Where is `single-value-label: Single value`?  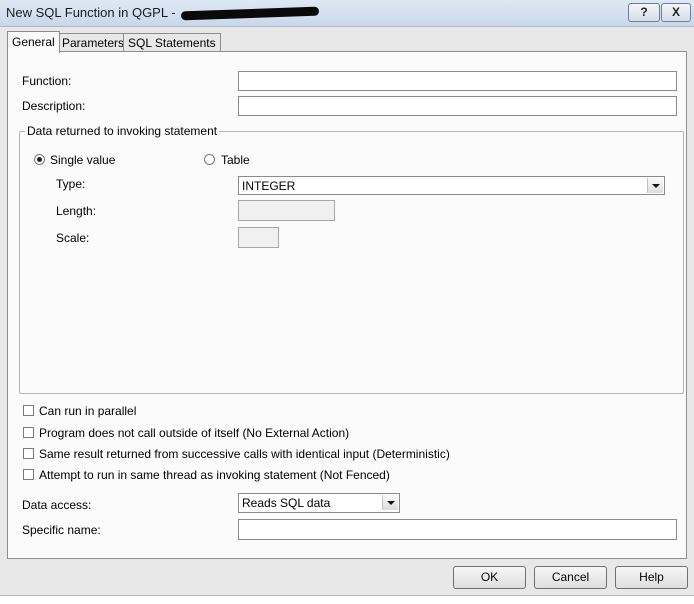
single-value-label: Single value is located at coordinates (82, 160).